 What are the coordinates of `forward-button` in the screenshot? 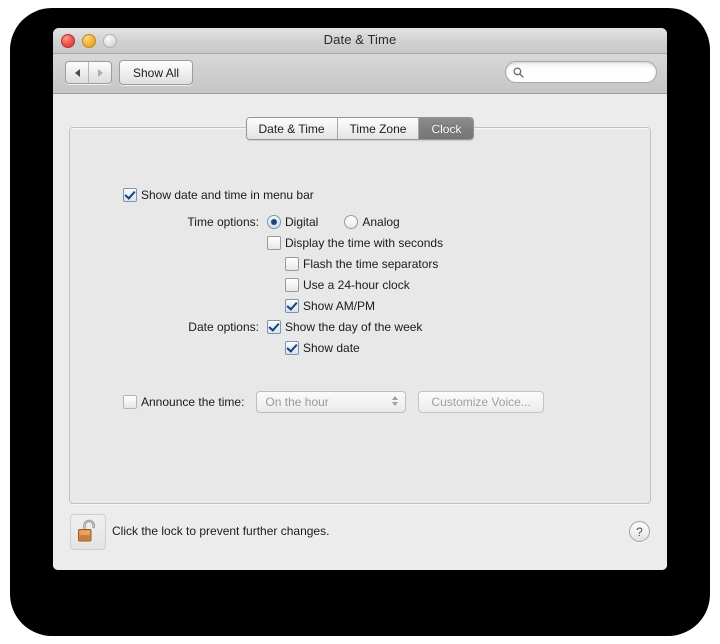 It's located at (99, 72).